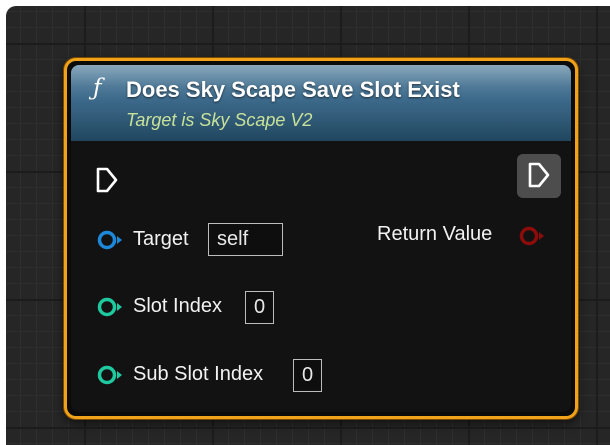 The image size is (610, 445). What do you see at coordinates (245, 239) in the screenshot?
I see `target-value-field: self` at bounding box center [245, 239].